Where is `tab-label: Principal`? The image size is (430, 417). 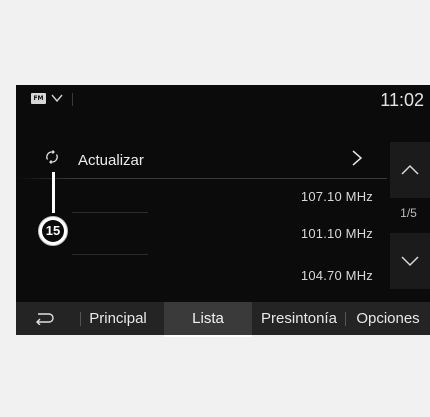 tab-label: Principal is located at coordinates (118, 318).